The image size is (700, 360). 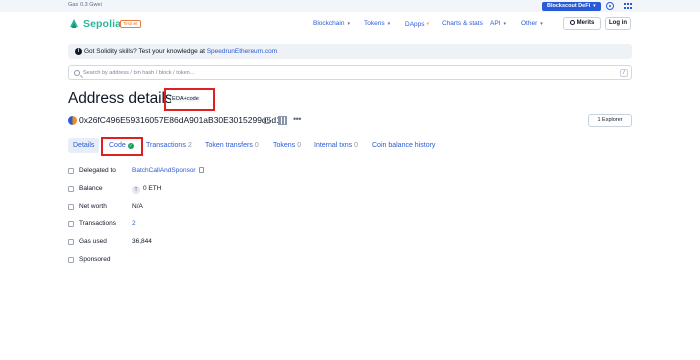 I want to click on tab-label: Transactions, so click(x=166, y=145).